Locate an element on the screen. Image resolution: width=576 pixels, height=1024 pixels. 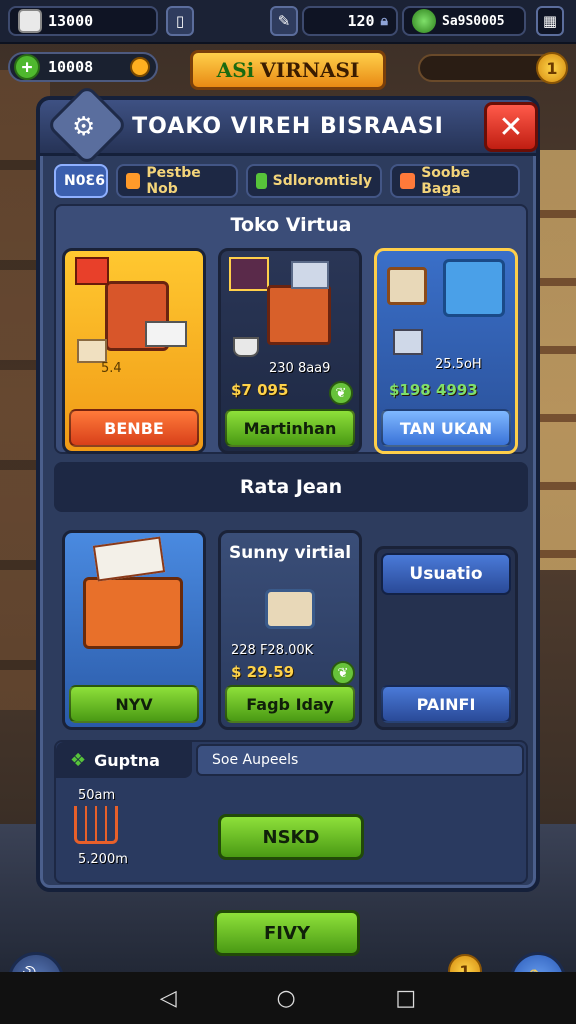
banner-icon is located at coordinates (129, 559).